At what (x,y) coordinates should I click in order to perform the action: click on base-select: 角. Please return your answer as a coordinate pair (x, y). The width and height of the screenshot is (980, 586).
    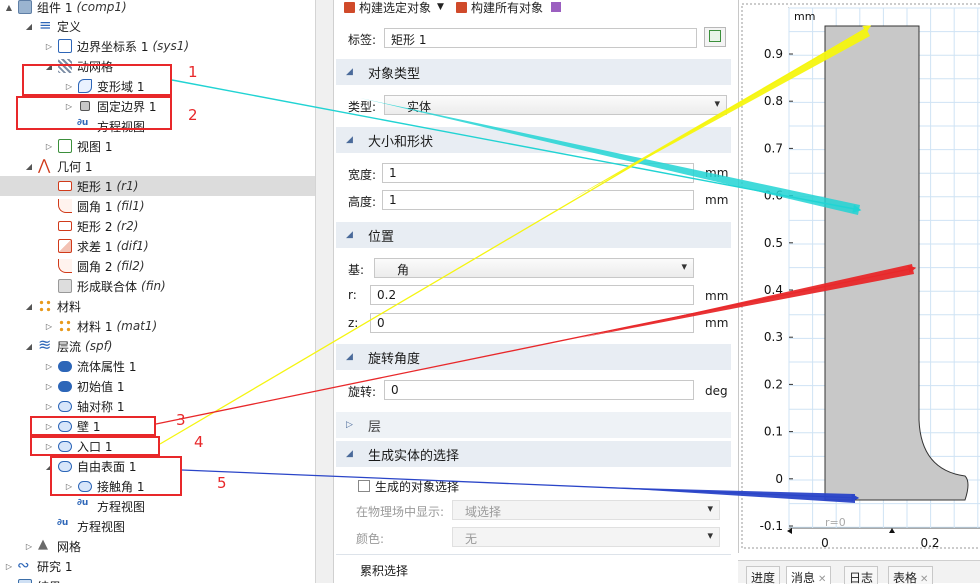
    Looking at the image, I should click on (534, 268).